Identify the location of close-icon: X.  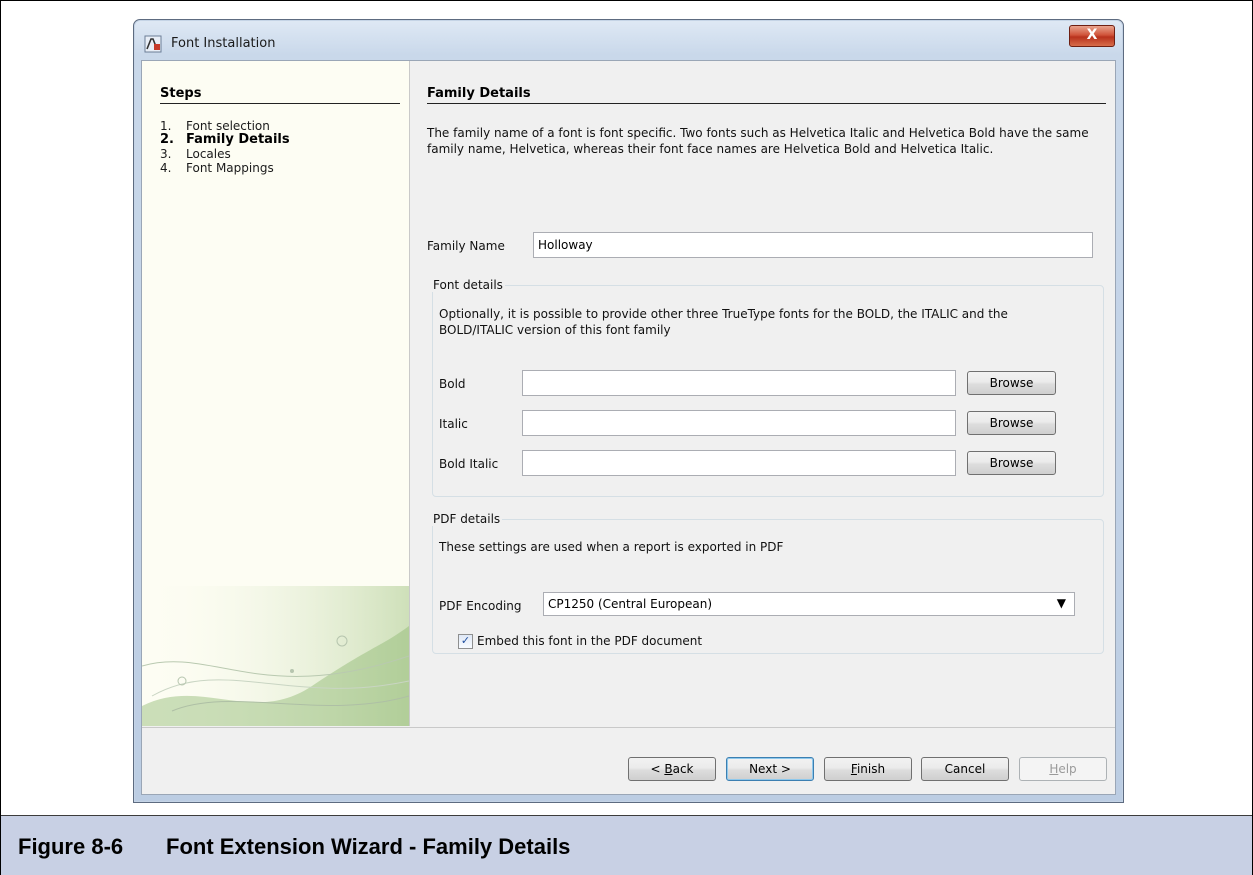
(1092, 36).